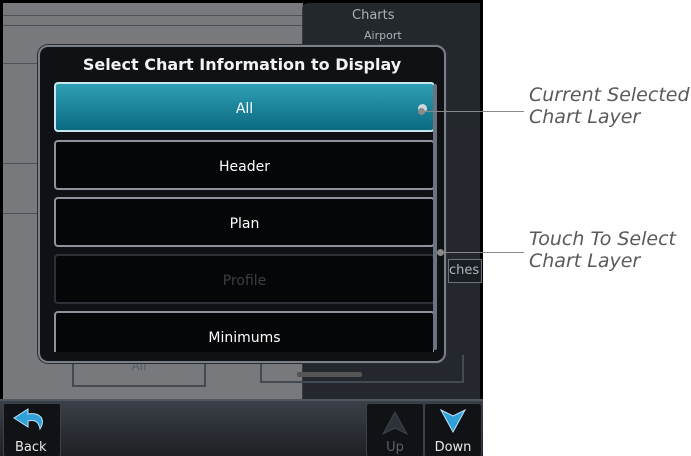 The width and height of the screenshot is (691, 456). What do you see at coordinates (453, 421) in the screenshot?
I see `down-arrow-icon` at bounding box center [453, 421].